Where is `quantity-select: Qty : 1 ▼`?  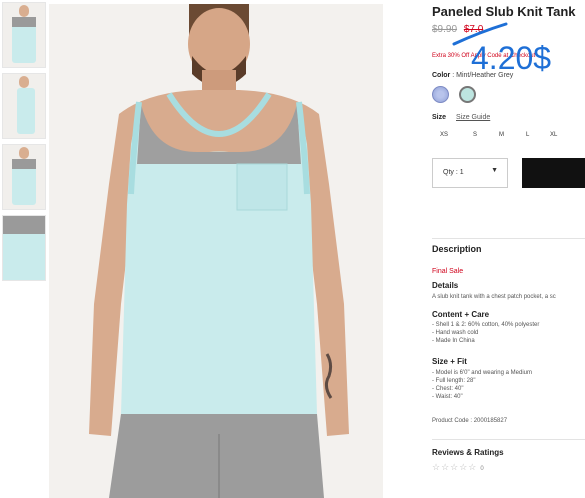 quantity-select: Qty : 1 ▼ is located at coordinates (470, 173).